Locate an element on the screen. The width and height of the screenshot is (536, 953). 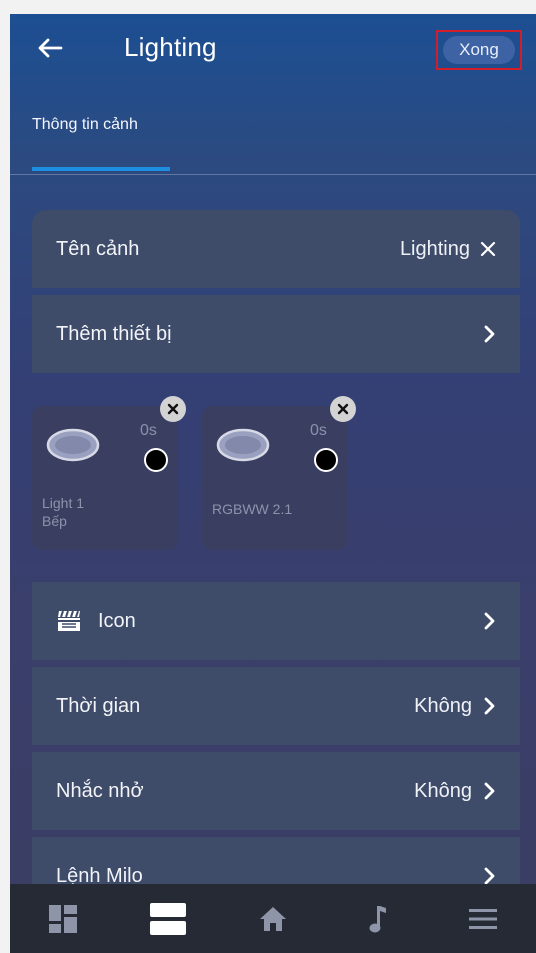
header: Lighting Xong is located at coordinates (273, 49).